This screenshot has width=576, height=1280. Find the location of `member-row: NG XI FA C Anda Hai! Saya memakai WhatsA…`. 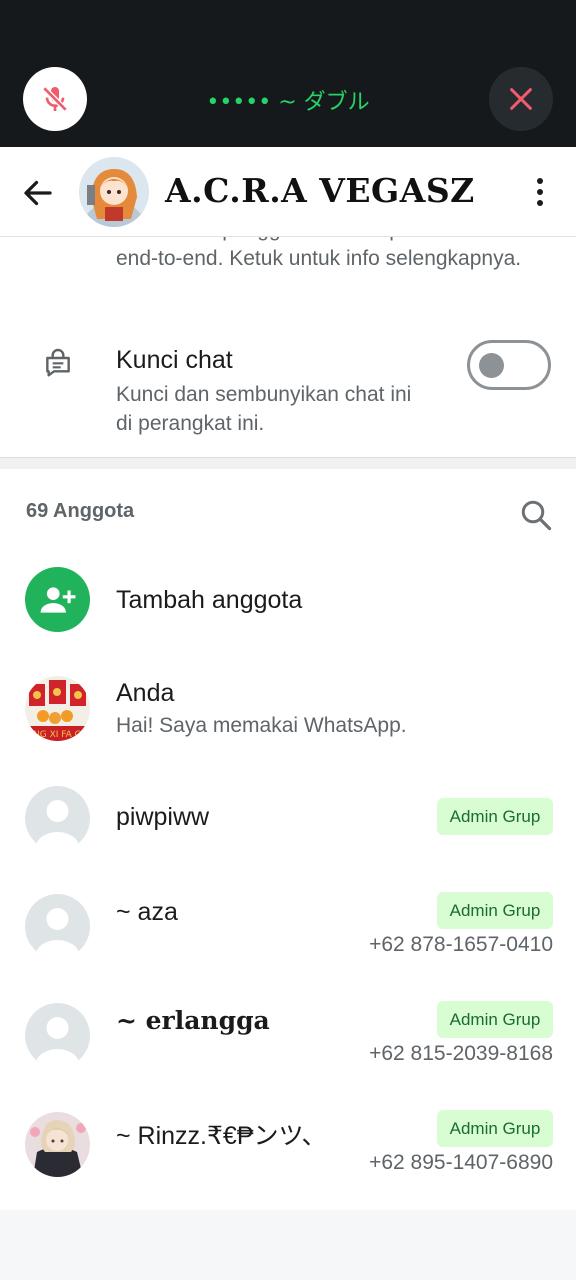

member-row: NG XI FA C Anda Hai! Saya memakai WhatsA… is located at coordinates (288, 711).